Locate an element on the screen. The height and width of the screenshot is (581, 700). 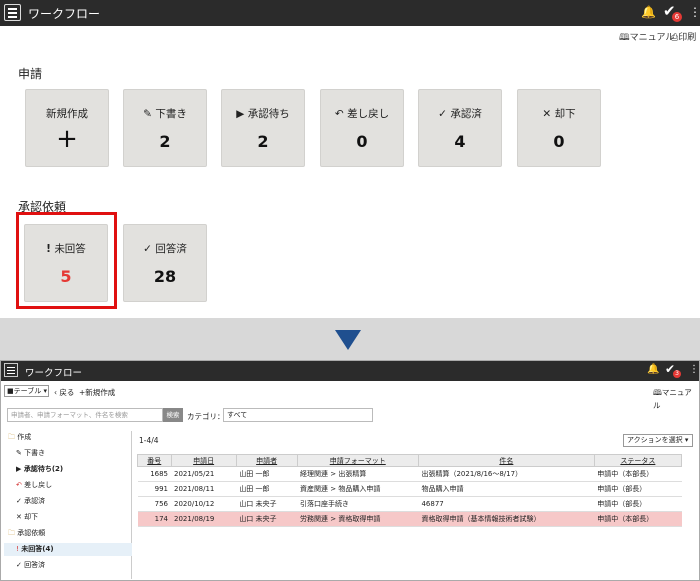
table-cell: 出張精算（2021/8/16～8/17） is located at coordinates (506, 474).